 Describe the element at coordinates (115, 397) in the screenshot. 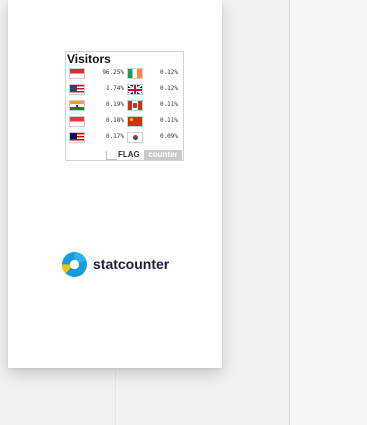

I see `background-divider` at that location.